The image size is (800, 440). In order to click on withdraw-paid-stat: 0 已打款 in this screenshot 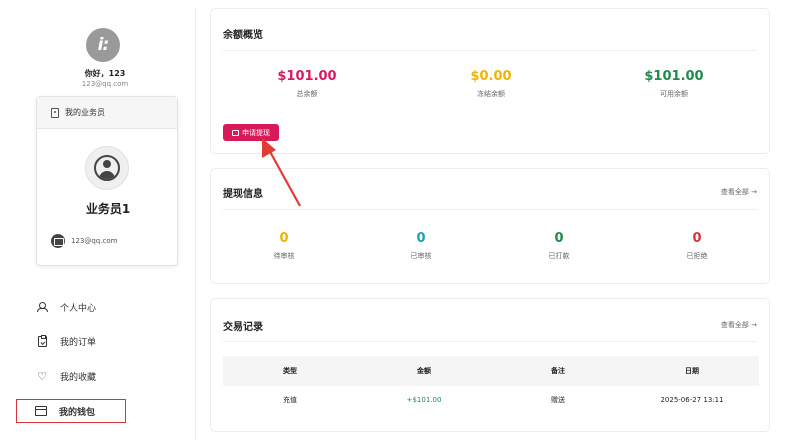, I will do `click(559, 246)`.